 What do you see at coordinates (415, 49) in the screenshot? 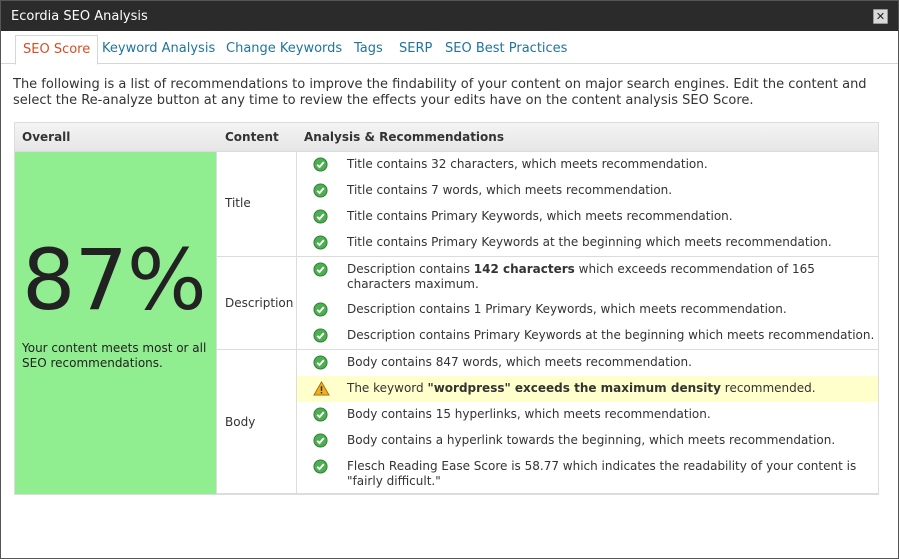
I see `tab-serp: SERP` at bounding box center [415, 49].